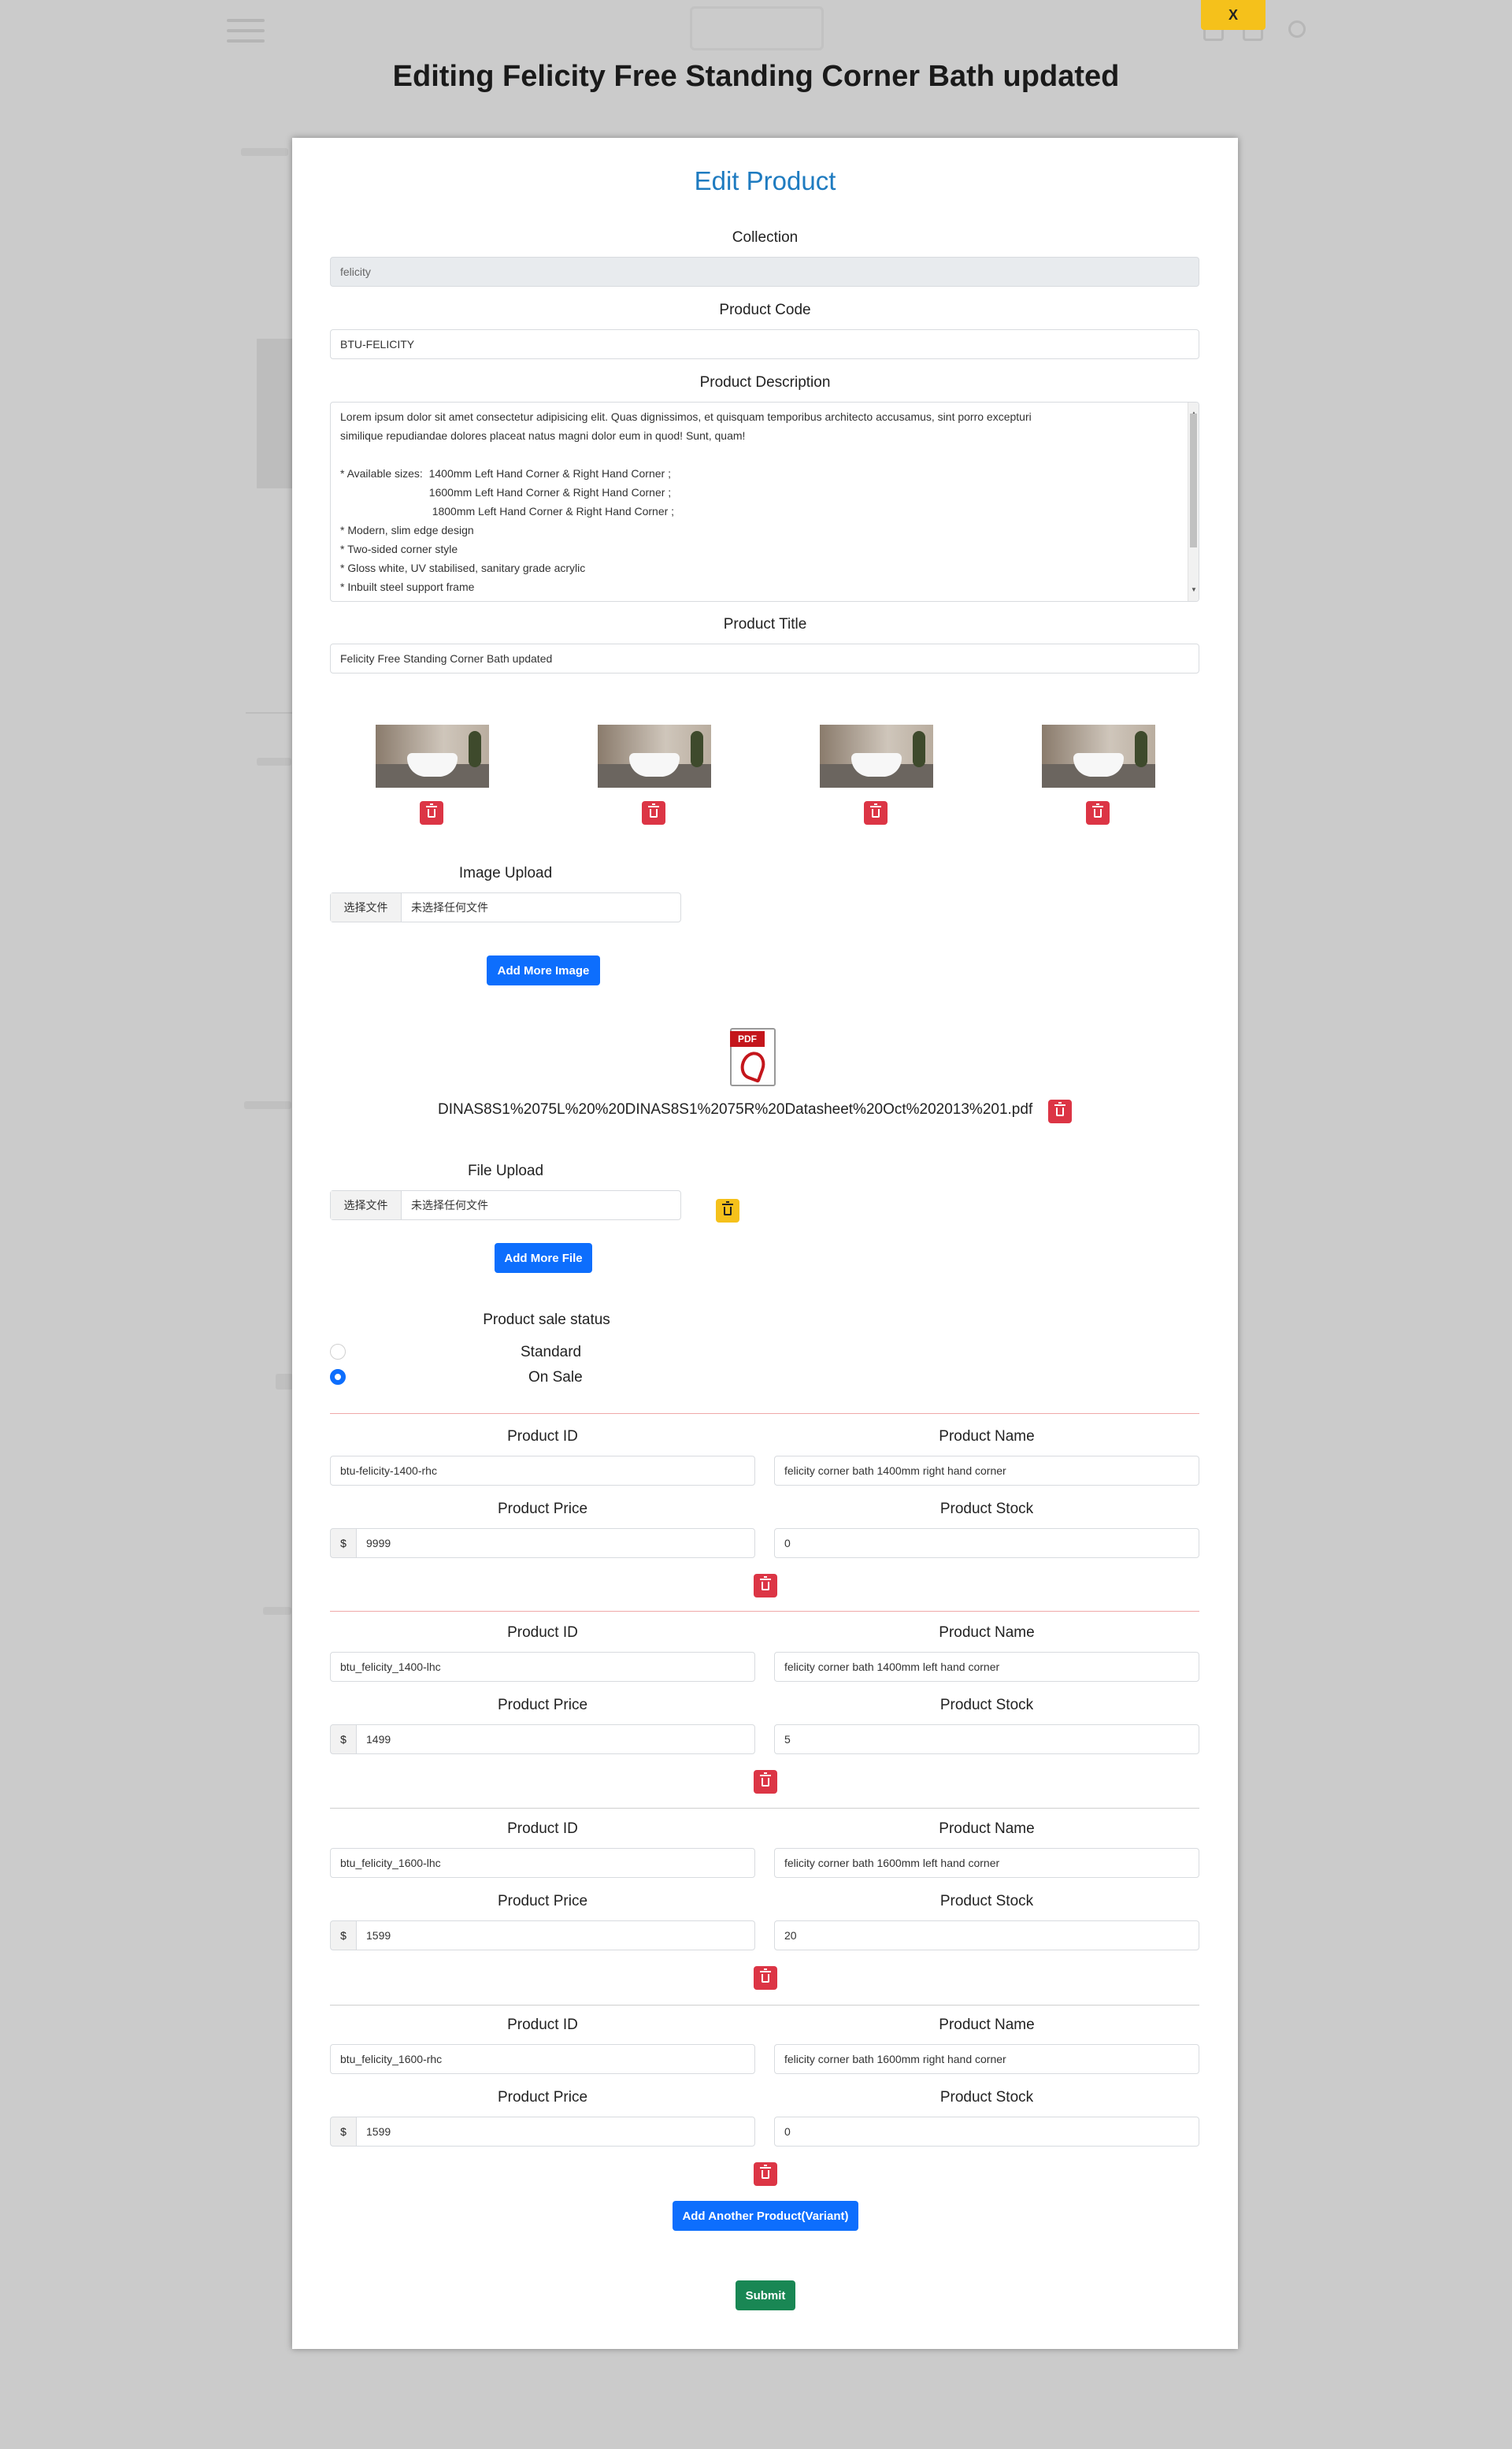  I want to click on modal-title: Edit Product, so click(765, 180).